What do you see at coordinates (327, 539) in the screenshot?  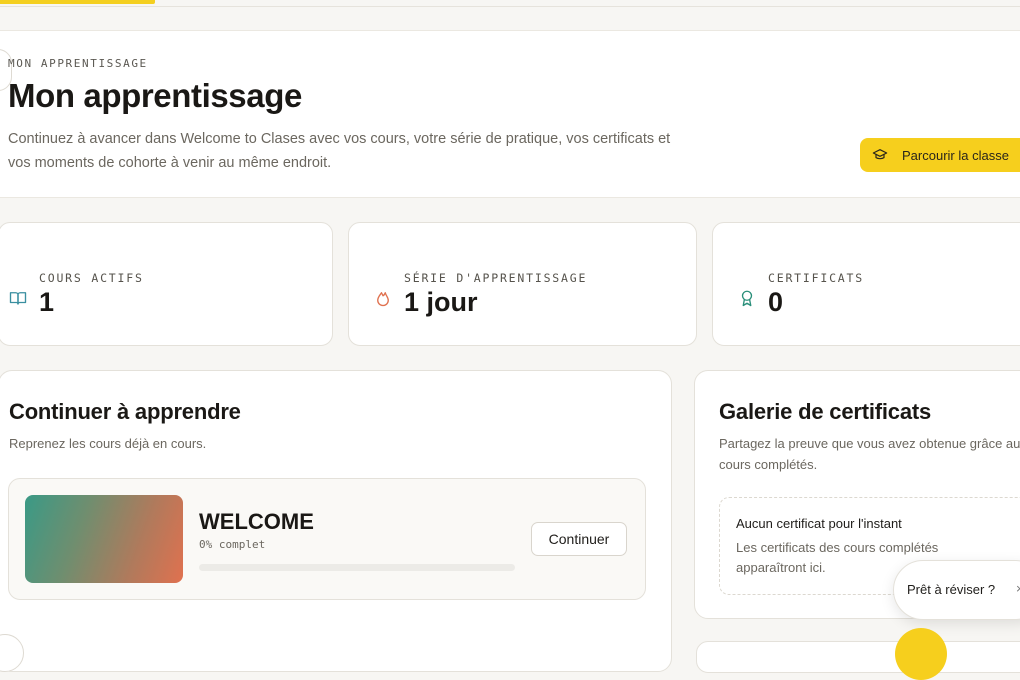 I see `course-card: WELCOME 0% complet Continuer` at bounding box center [327, 539].